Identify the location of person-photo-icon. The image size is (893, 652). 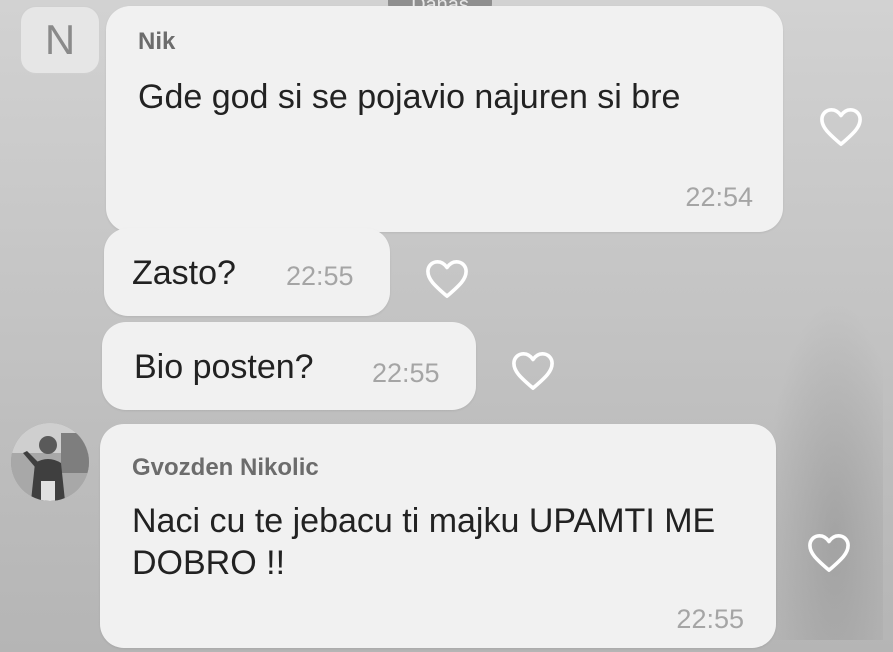
(50, 462).